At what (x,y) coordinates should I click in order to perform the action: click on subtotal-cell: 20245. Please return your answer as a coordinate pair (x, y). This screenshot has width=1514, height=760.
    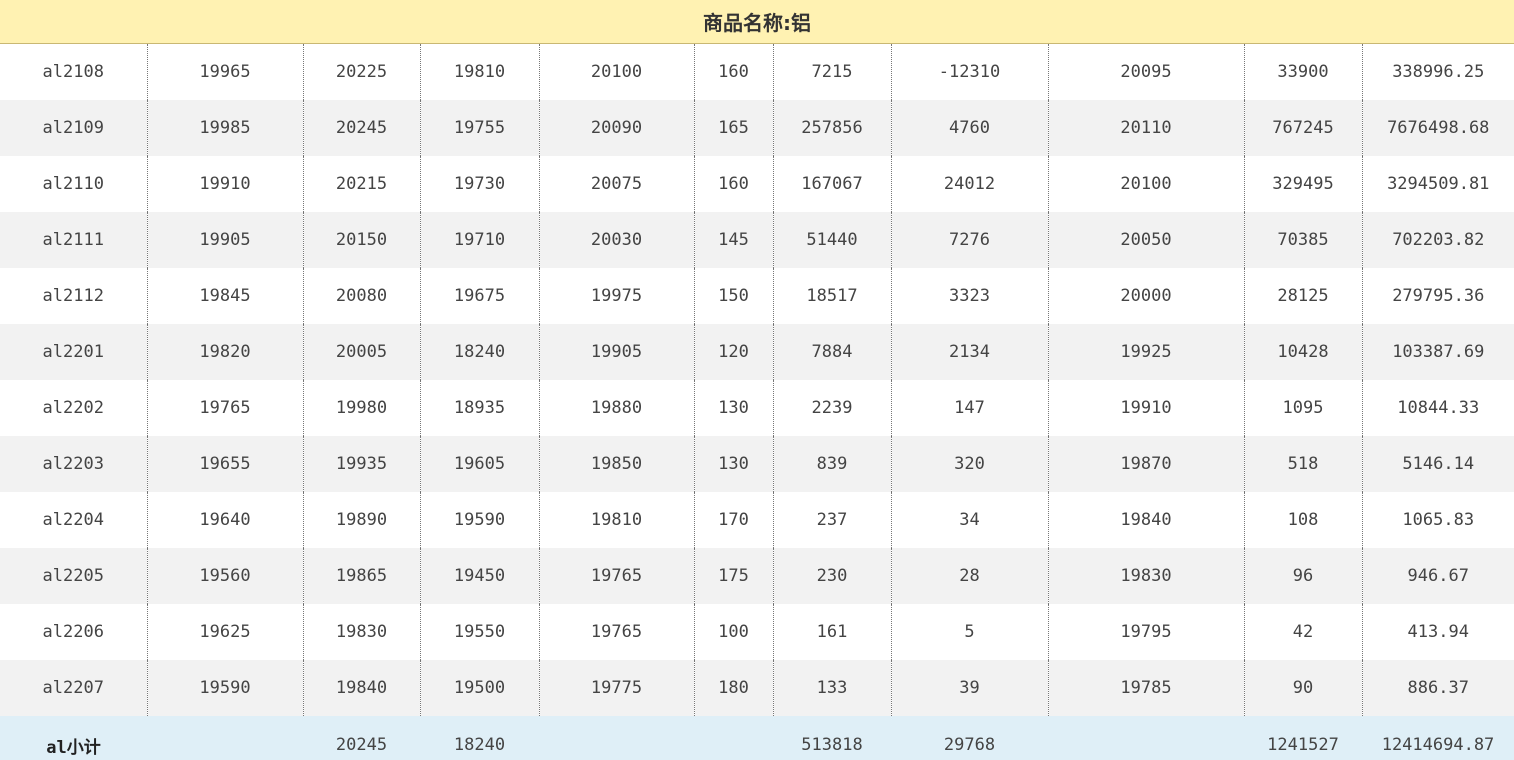
    Looking at the image, I should click on (361, 738).